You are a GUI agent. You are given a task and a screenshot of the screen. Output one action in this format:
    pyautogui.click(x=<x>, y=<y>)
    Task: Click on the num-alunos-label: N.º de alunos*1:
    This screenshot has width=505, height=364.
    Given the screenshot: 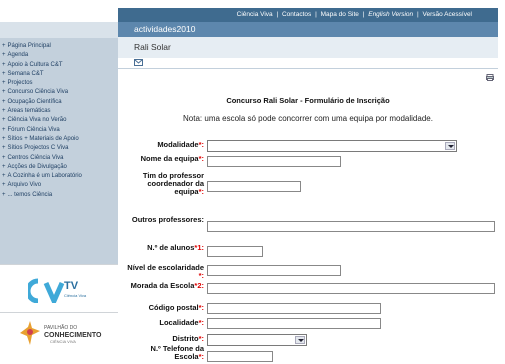 What is the action you would take?
    pyautogui.click(x=175, y=247)
    